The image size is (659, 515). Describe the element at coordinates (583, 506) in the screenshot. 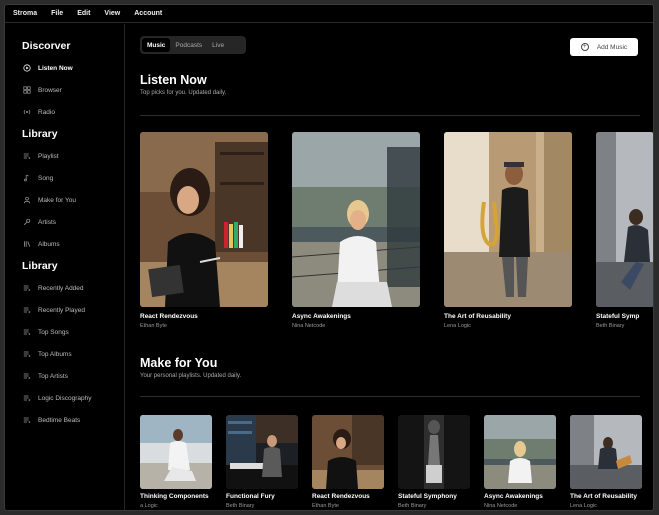

I see `playlist-artist: Lena Logic` at that location.